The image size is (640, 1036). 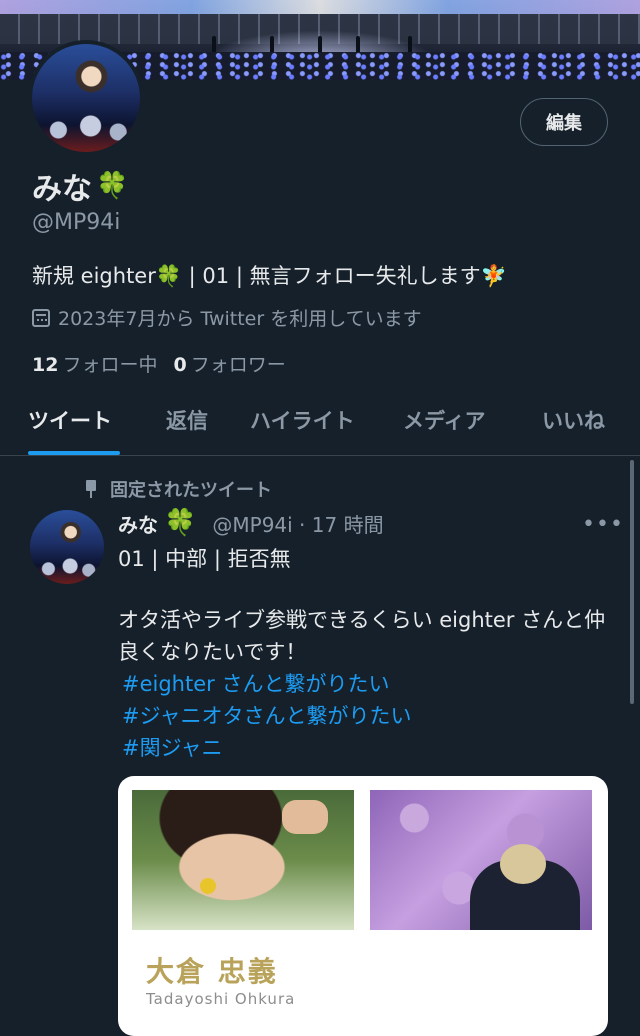 What do you see at coordinates (212, 971) in the screenshot?
I see `media-card-title: 大倉 忠義` at bounding box center [212, 971].